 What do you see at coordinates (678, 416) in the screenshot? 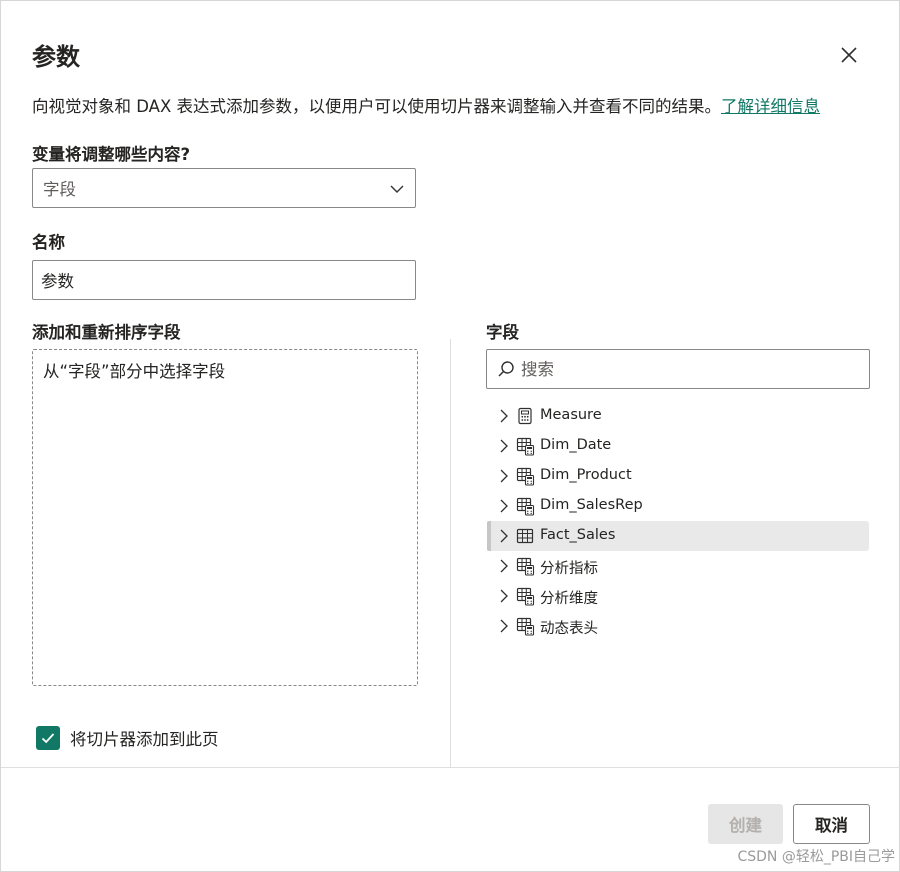
I see `tree-item-measure: Measure` at bounding box center [678, 416].